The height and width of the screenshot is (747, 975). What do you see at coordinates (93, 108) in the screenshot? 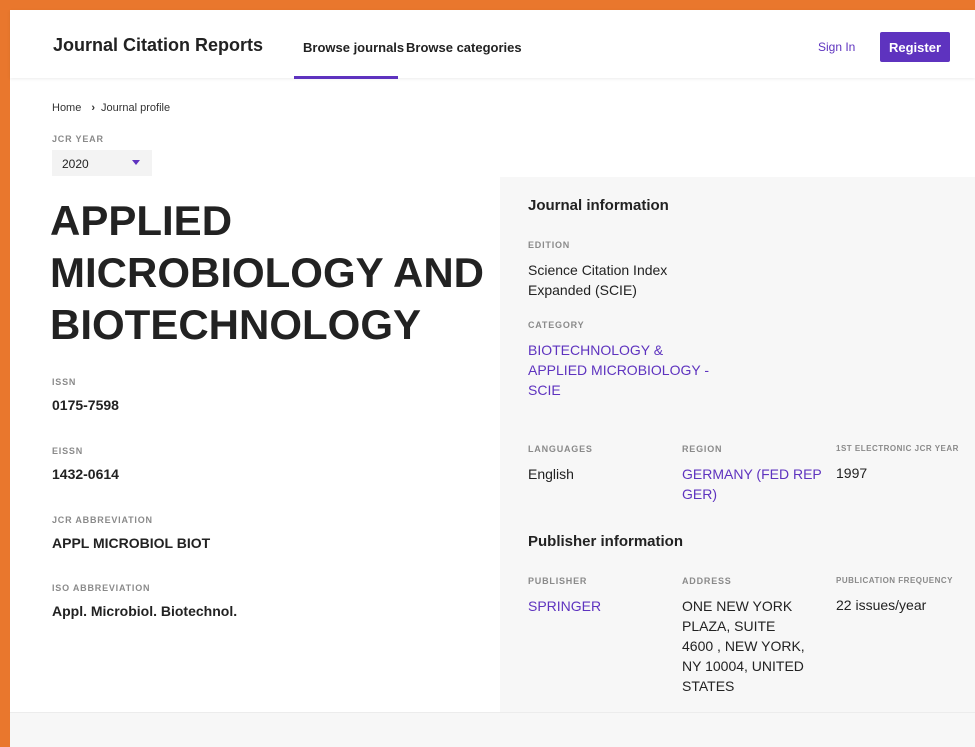
I see `chevron-right-icon: ›` at bounding box center [93, 108].